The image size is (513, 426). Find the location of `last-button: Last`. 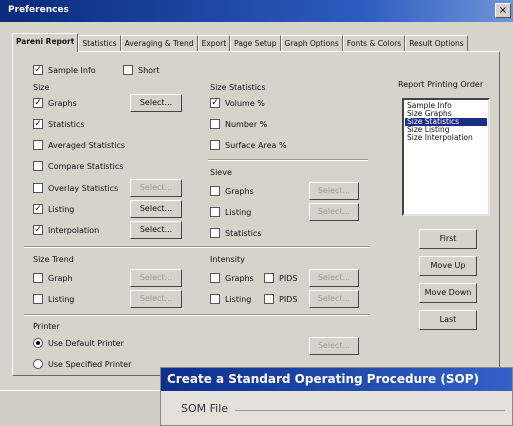

last-button: Last is located at coordinates (448, 320).